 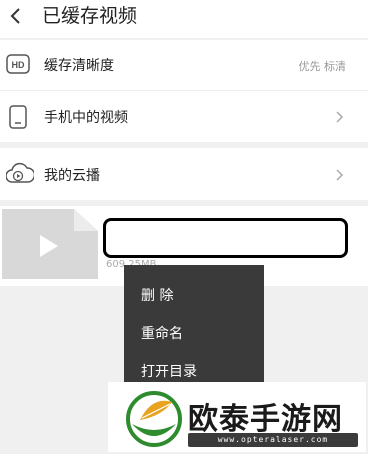 I want to click on phone-icon, so click(x=18, y=117).